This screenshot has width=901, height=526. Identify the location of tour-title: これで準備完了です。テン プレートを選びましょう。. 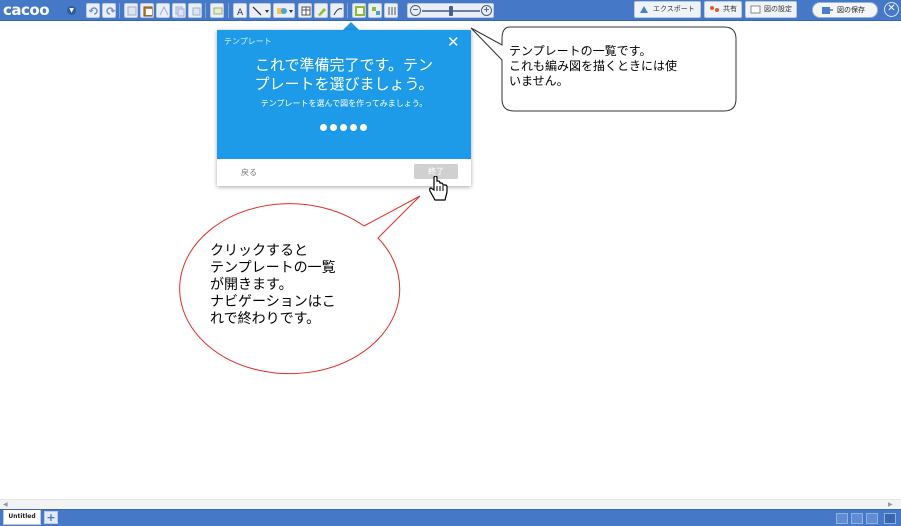
(344, 75).